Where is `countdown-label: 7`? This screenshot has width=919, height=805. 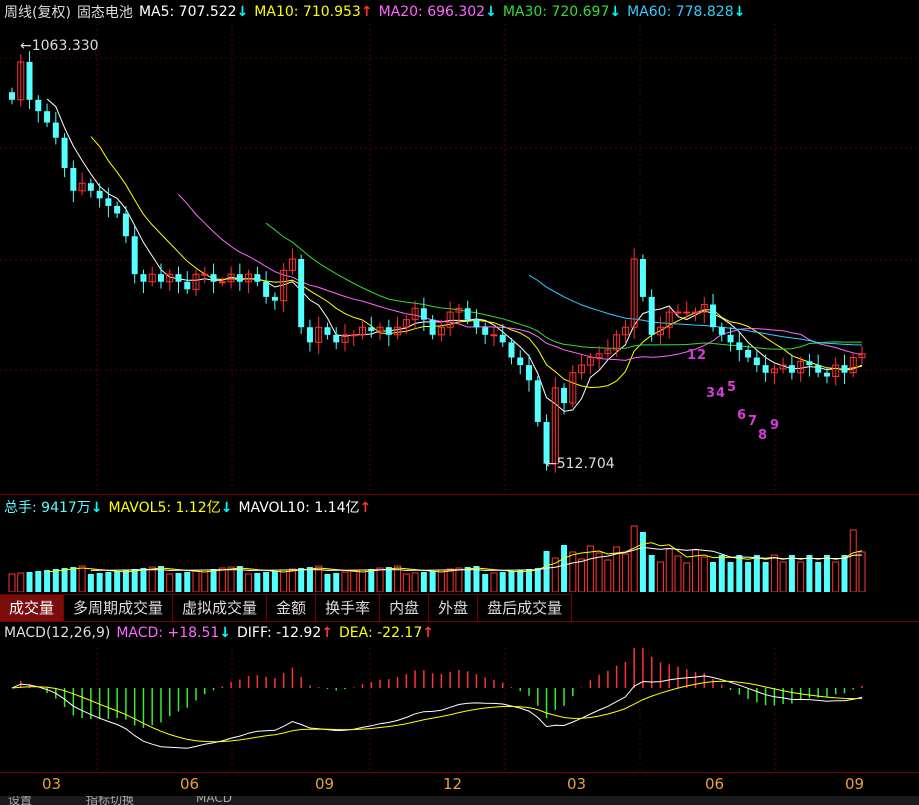 countdown-label: 7 is located at coordinates (753, 421).